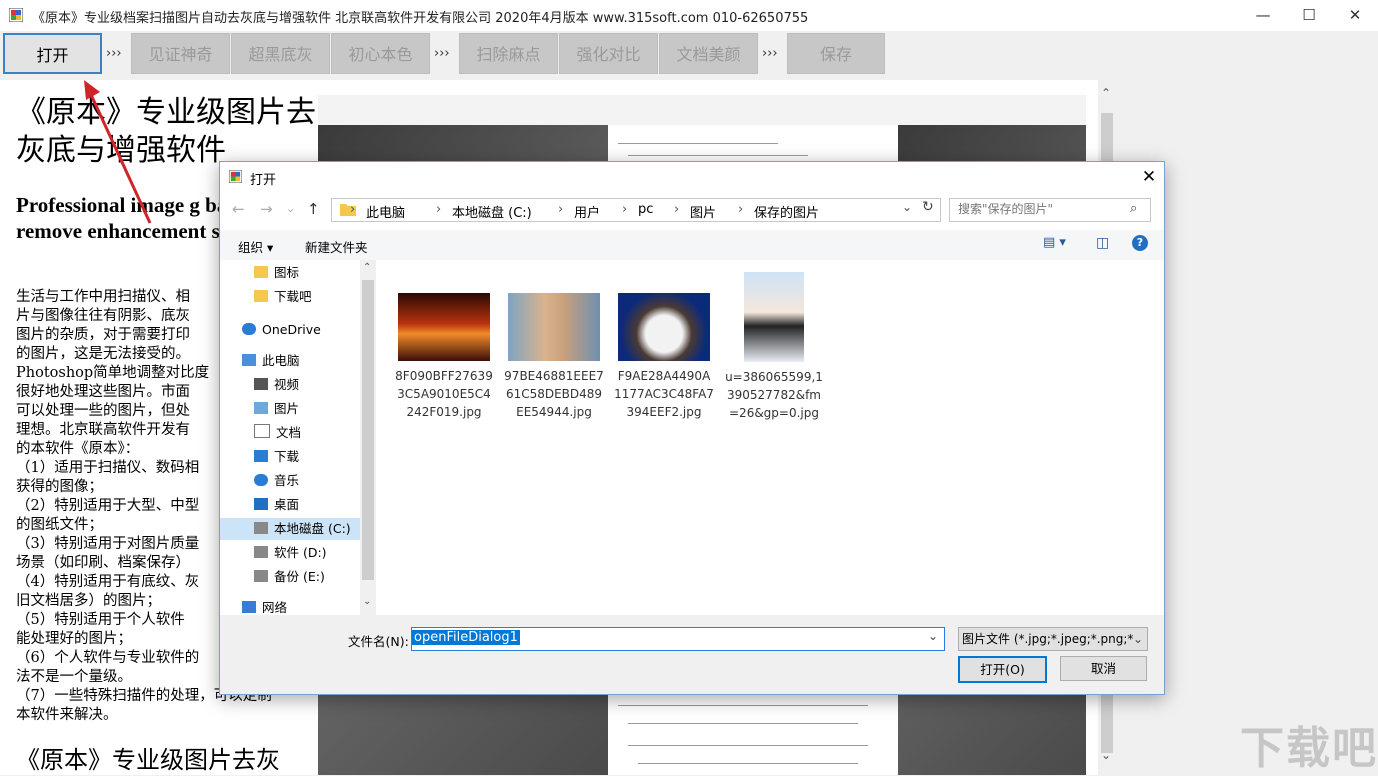 The width and height of the screenshot is (1378, 776). What do you see at coordinates (1309, 15) in the screenshot?
I see `maximize-button: ☐` at bounding box center [1309, 15].